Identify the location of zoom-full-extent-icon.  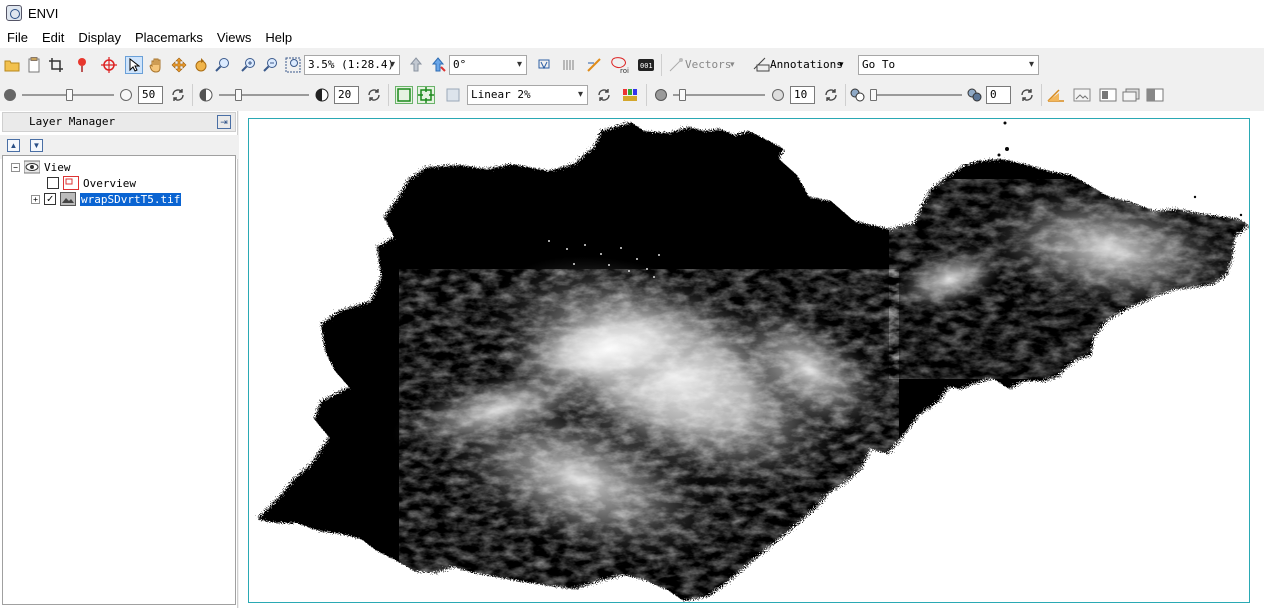
(293, 65).